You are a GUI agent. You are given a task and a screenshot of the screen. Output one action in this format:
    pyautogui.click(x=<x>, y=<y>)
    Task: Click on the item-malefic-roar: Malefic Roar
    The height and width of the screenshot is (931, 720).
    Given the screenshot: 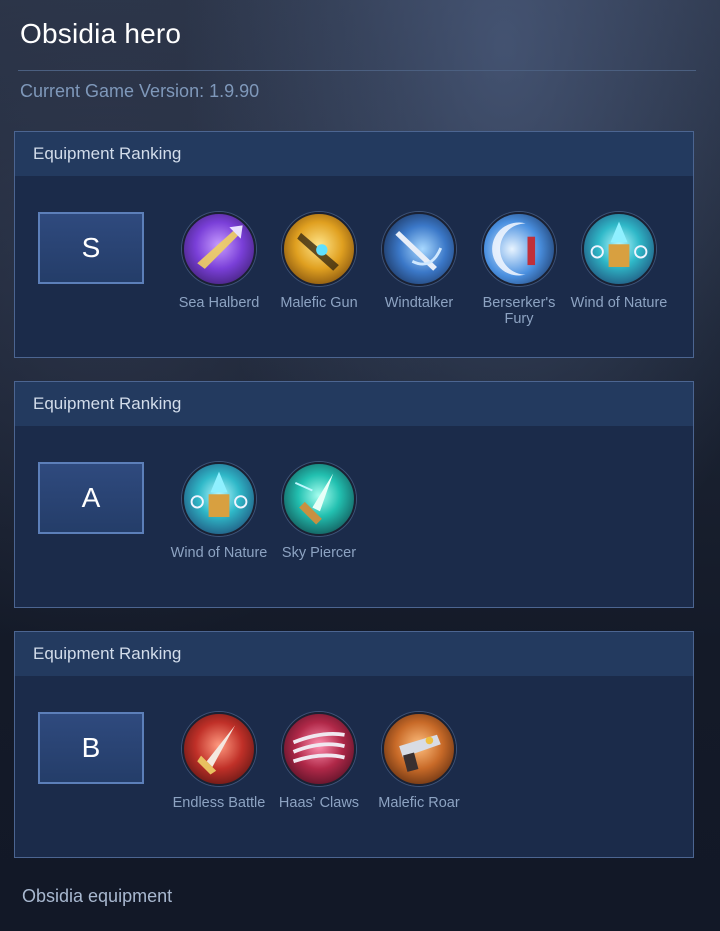 What is the action you would take?
    pyautogui.click(x=419, y=761)
    